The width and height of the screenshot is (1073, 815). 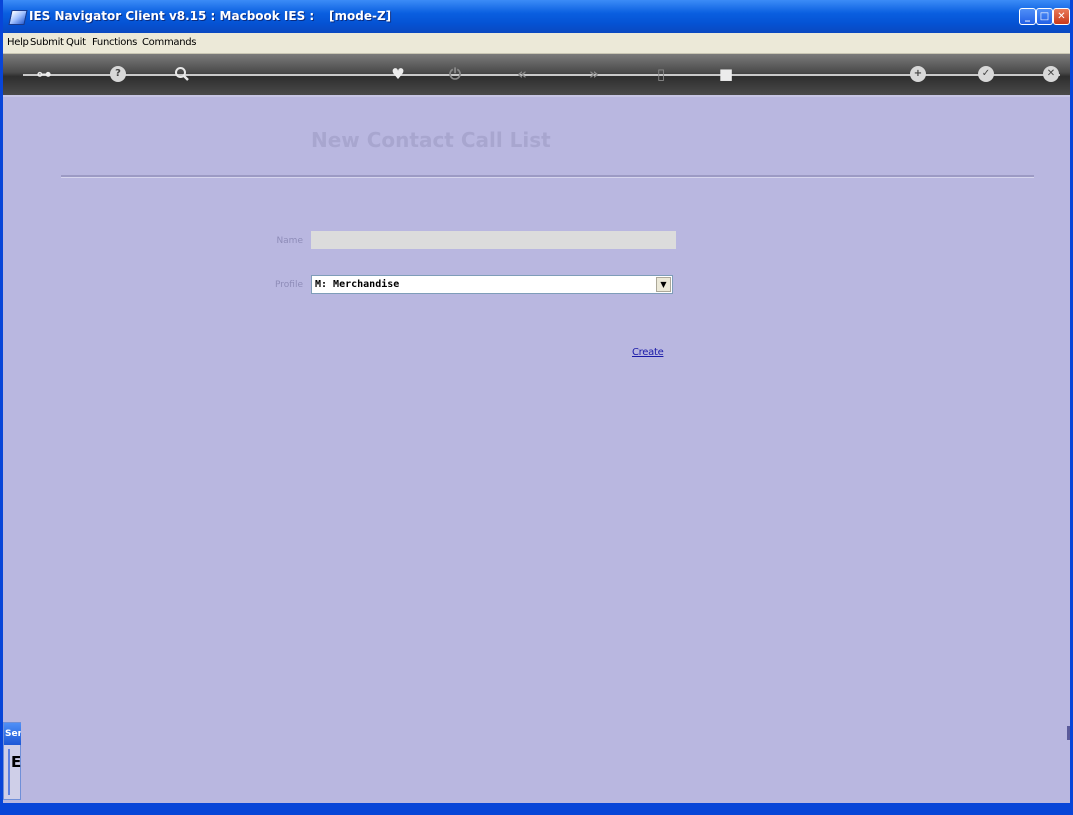 What do you see at coordinates (661, 74) in the screenshot?
I see `list-icon: ▯` at bounding box center [661, 74].